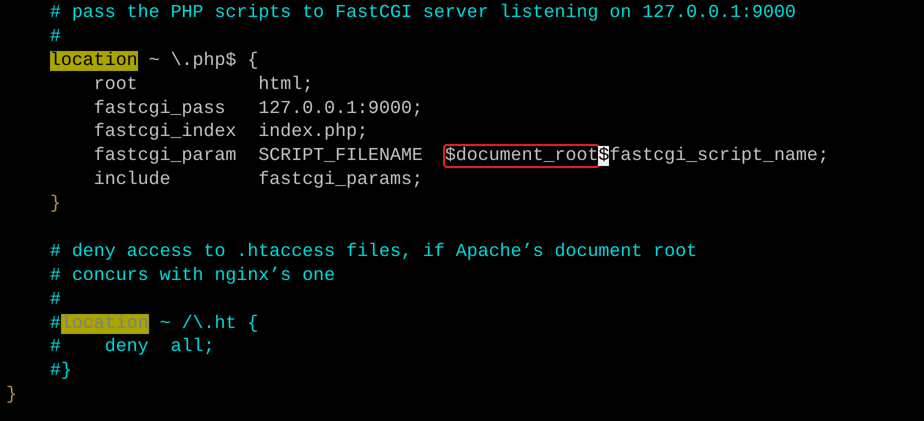  What do you see at coordinates (258, 180) in the screenshot?
I see `code-text: include fastcgi_params;` at bounding box center [258, 180].